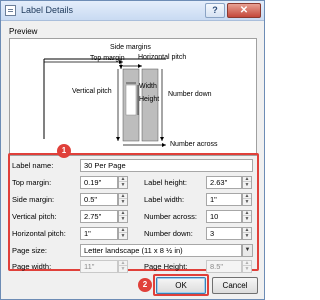  What do you see at coordinates (224, 182) in the screenshot?
I see `label-height-input: 2.63"` at bounding box center [224, 182].